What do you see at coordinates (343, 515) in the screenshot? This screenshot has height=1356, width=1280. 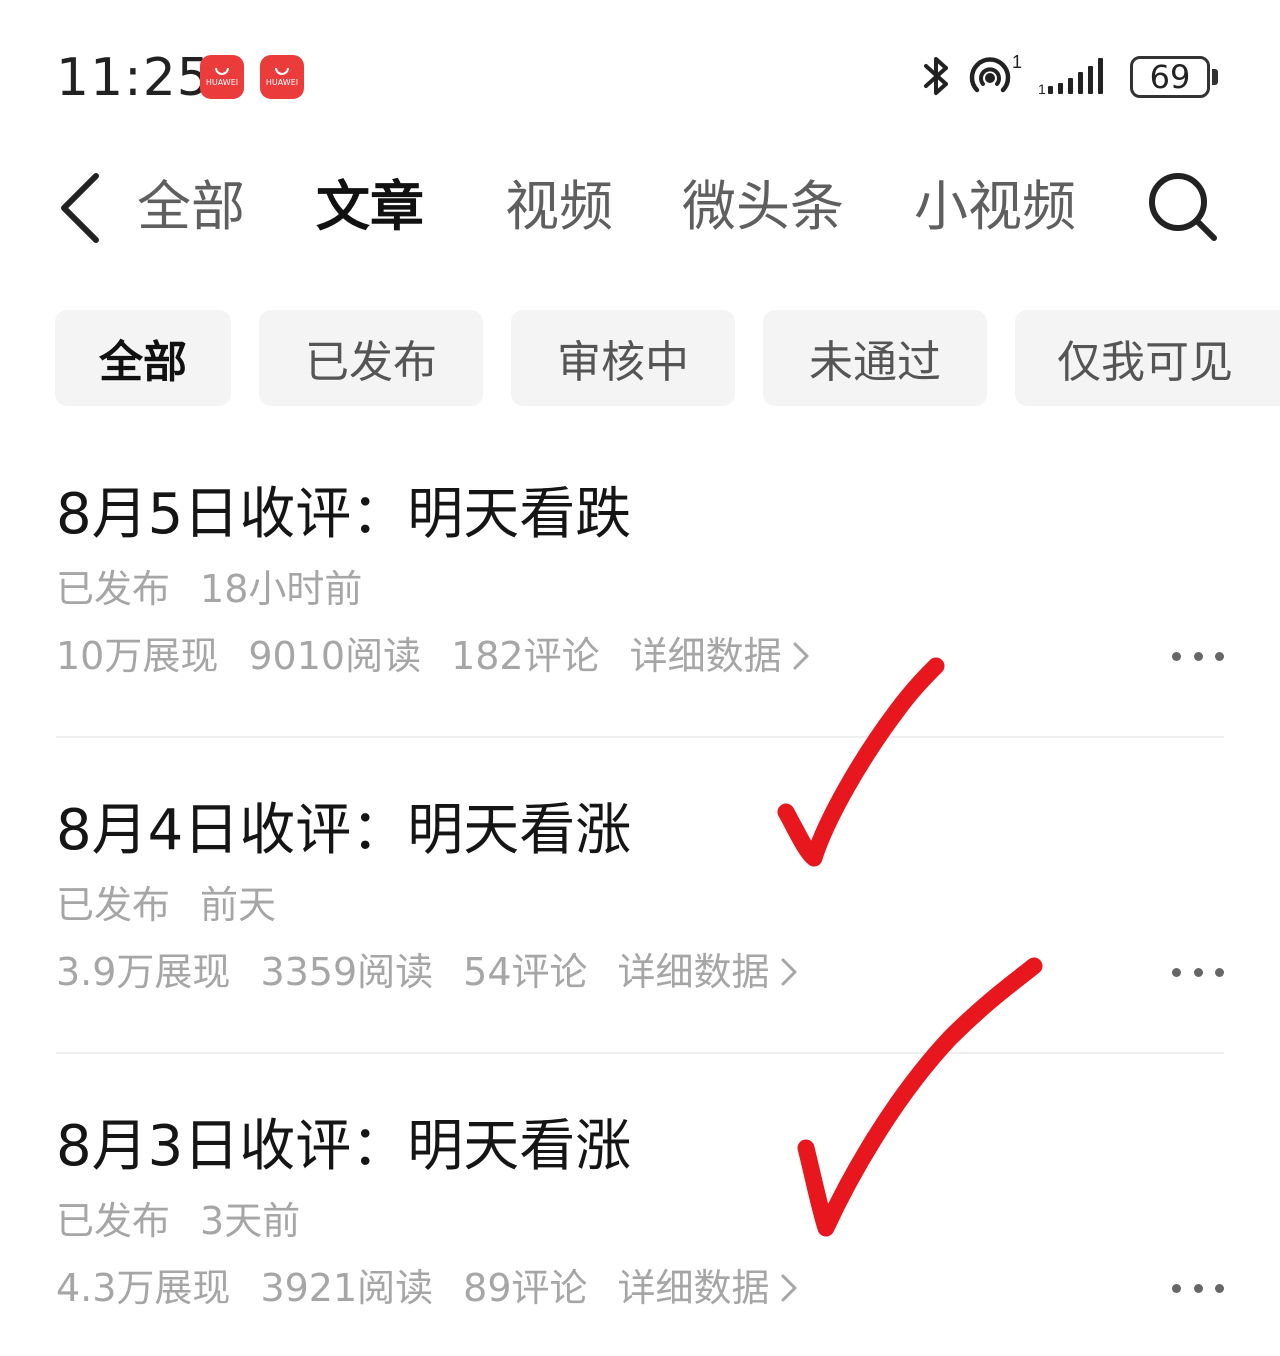 I see `article-title: 8月5日收评：明天看跌` at bounding box center [343, 515].